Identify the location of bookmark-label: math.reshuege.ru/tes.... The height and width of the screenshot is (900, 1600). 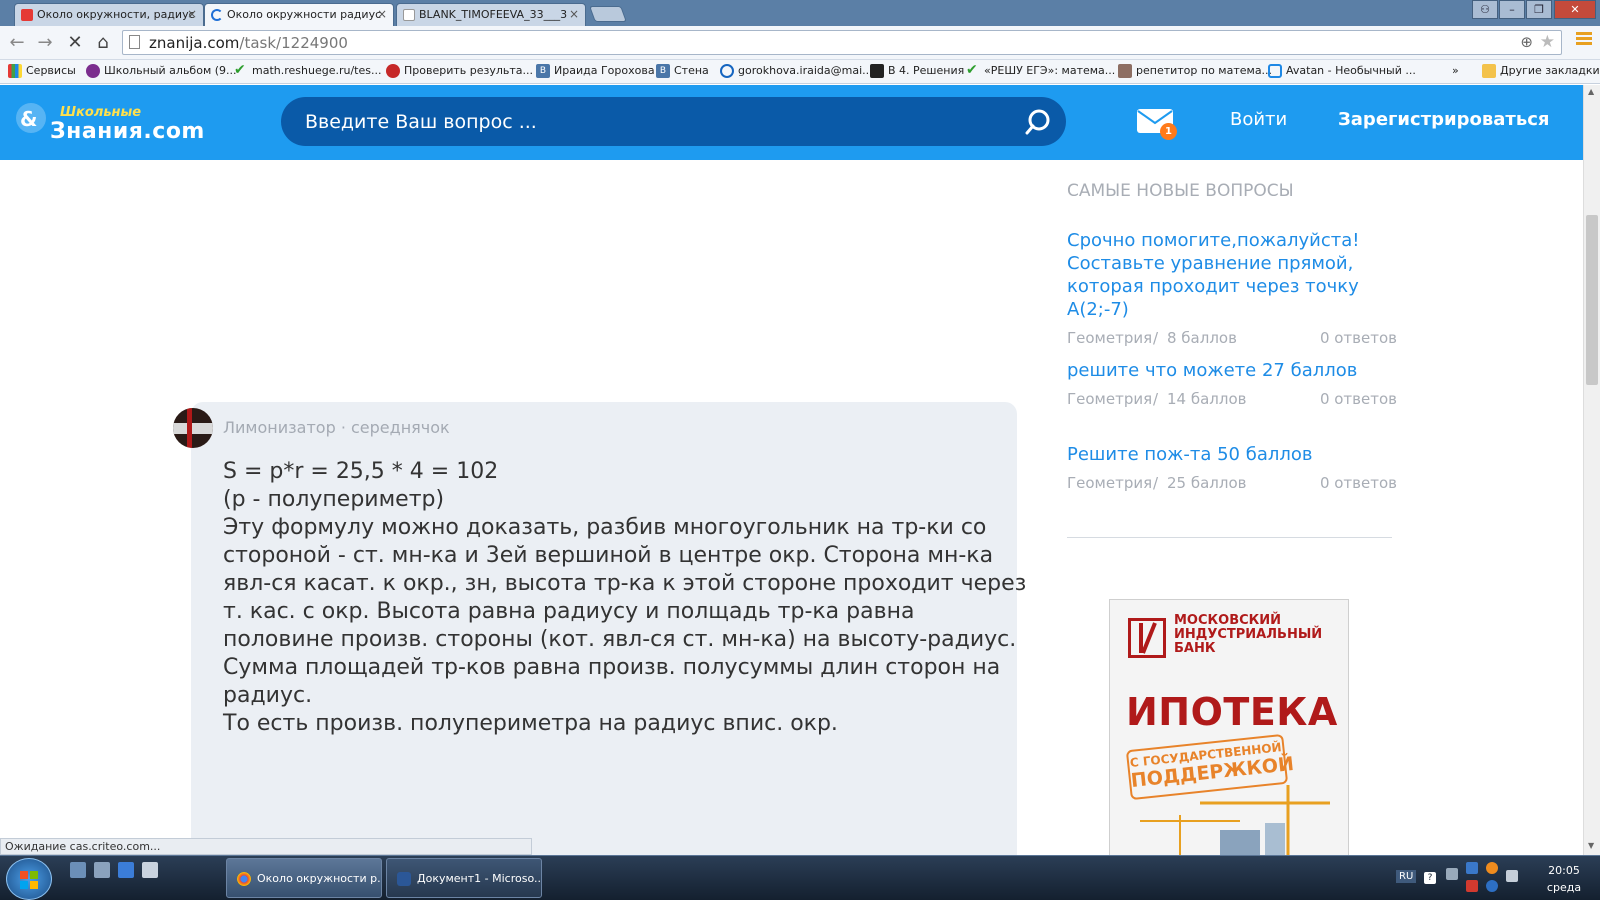
(317, 70).